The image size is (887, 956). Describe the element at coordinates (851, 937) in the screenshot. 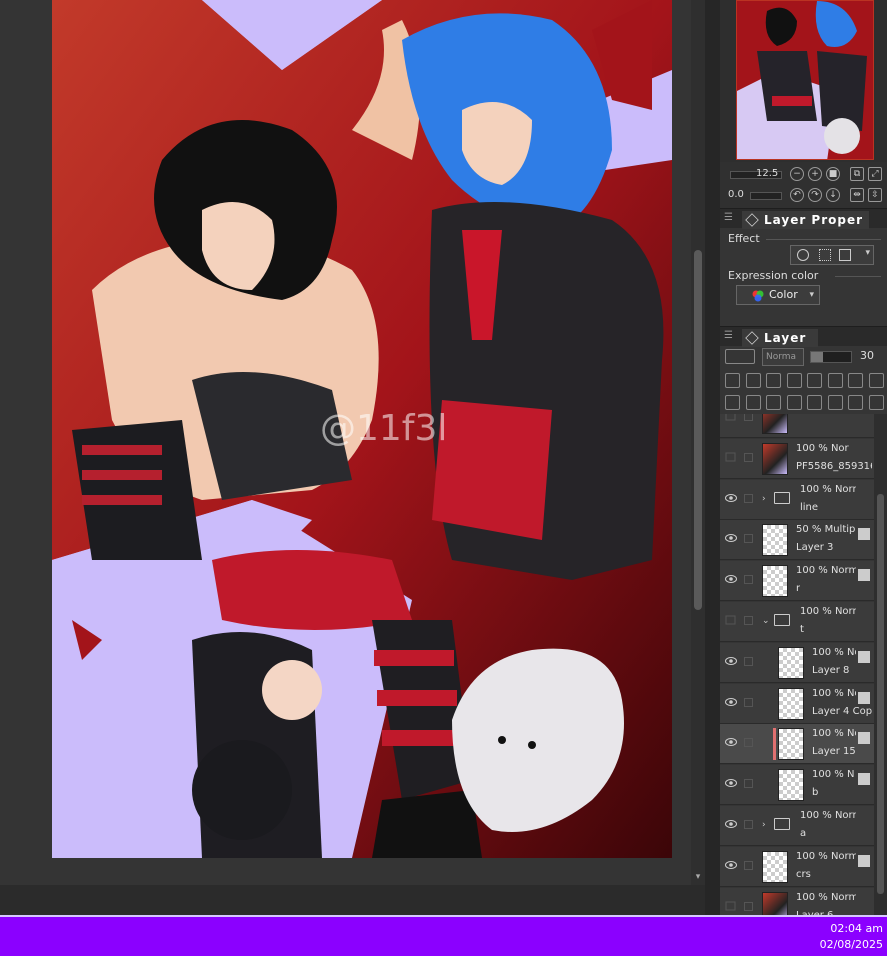

I see `taskbar-clock: 02:04 am 02/08/2025` at that location.